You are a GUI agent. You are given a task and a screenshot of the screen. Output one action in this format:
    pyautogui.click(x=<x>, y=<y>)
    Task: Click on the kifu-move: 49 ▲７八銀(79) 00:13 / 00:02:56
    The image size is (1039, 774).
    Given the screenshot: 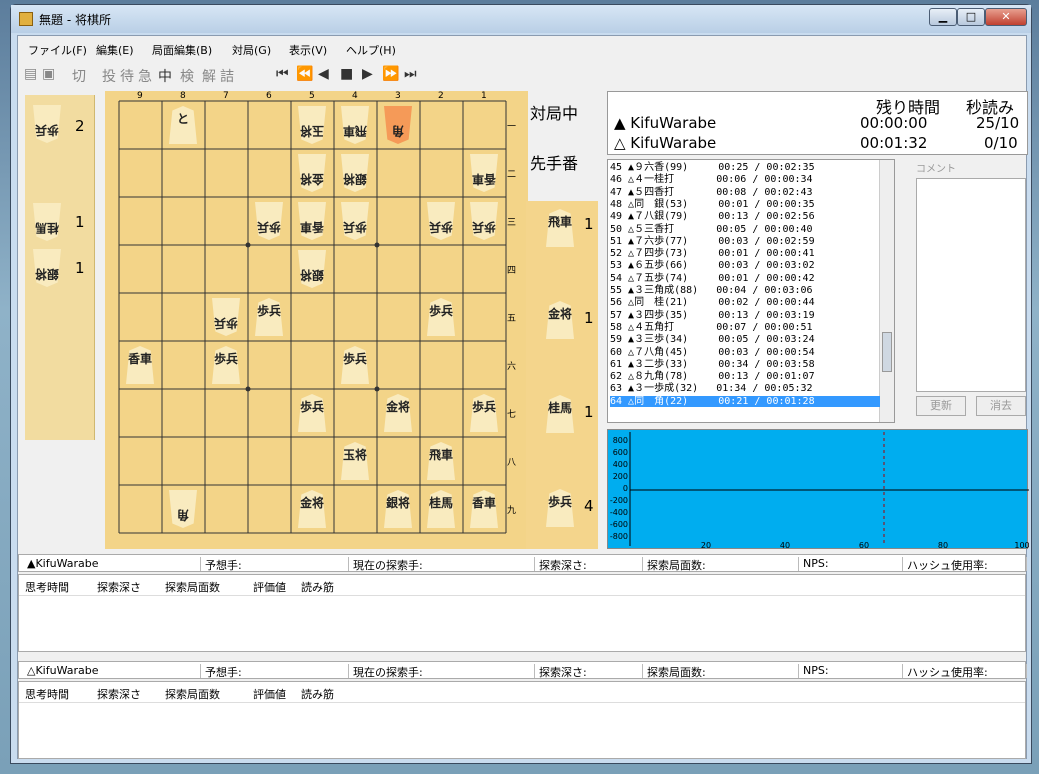 What is the action you would take?
    pyautogui.click(x=745, y=216)
    